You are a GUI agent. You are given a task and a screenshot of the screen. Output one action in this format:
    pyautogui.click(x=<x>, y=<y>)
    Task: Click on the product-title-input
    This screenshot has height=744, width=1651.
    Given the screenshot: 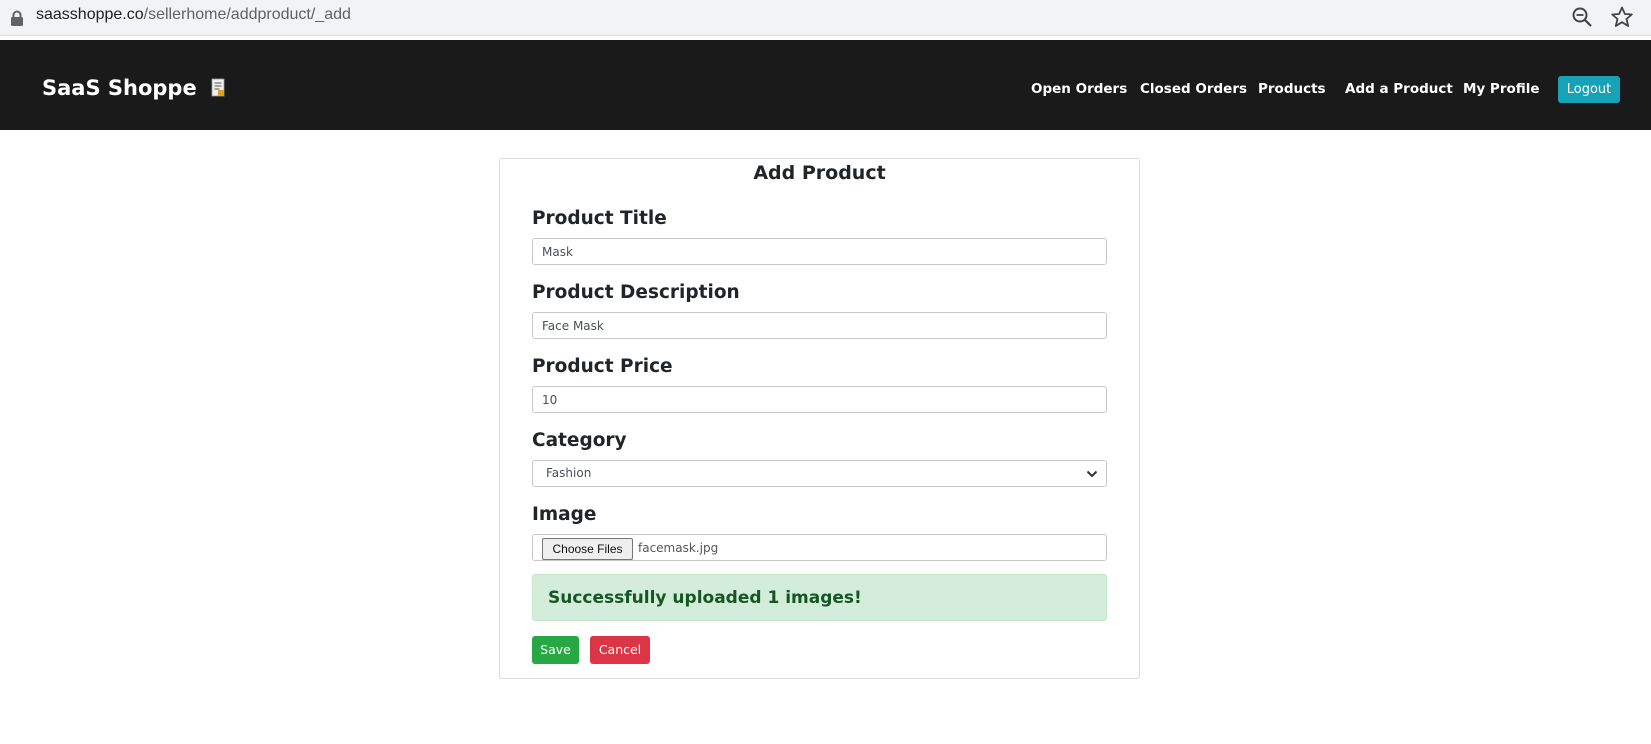 What is the action you would take?
    pyautogui.click(x=819, y=251)
    